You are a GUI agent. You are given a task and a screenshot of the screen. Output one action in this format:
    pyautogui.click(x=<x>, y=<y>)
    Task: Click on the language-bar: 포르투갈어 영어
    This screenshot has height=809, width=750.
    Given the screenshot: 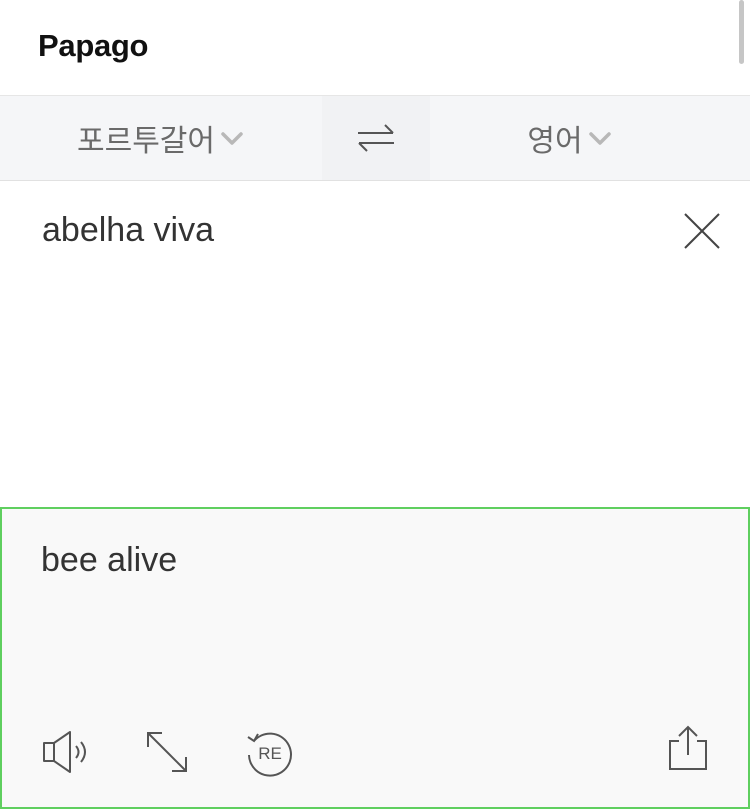 What is the action you would take?
    pyautogui.click(x=375, y=138)
    